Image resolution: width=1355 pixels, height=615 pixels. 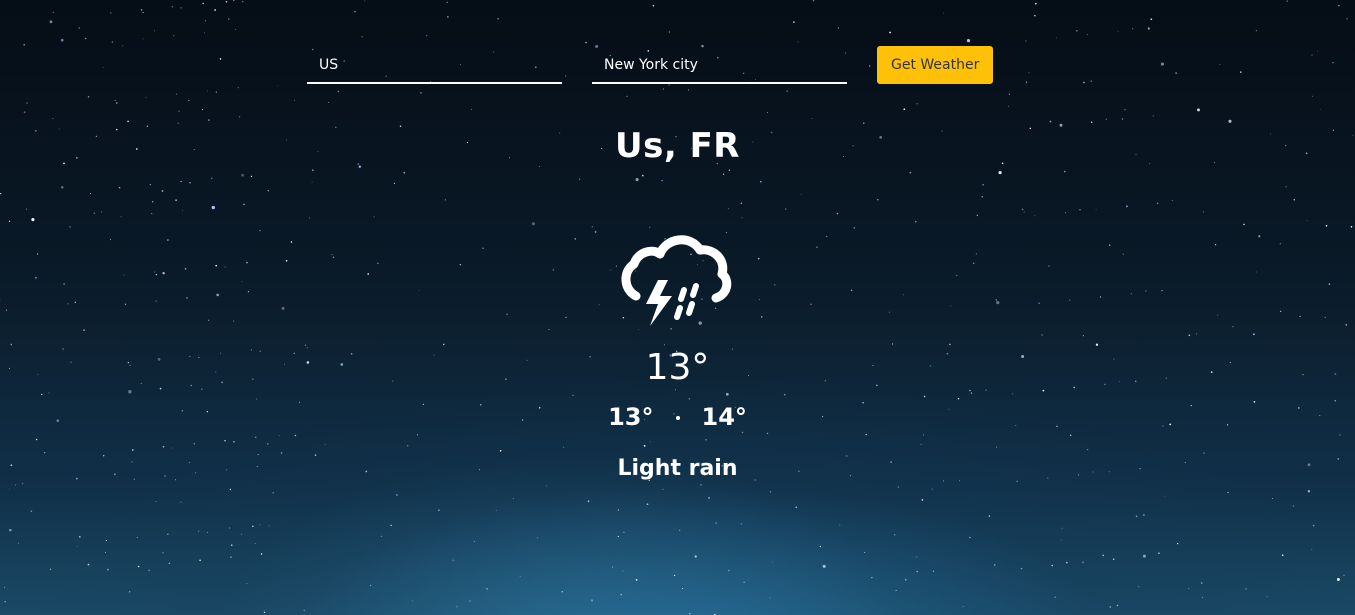 I want to click on get-weather-button: Get Weather, so click(x=935, y=65).